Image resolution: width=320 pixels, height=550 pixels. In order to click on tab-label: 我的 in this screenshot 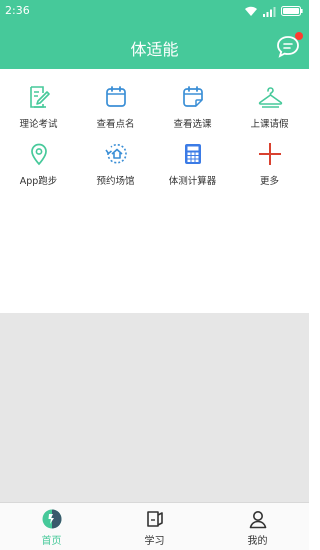, I will do `click(257, 541)`.